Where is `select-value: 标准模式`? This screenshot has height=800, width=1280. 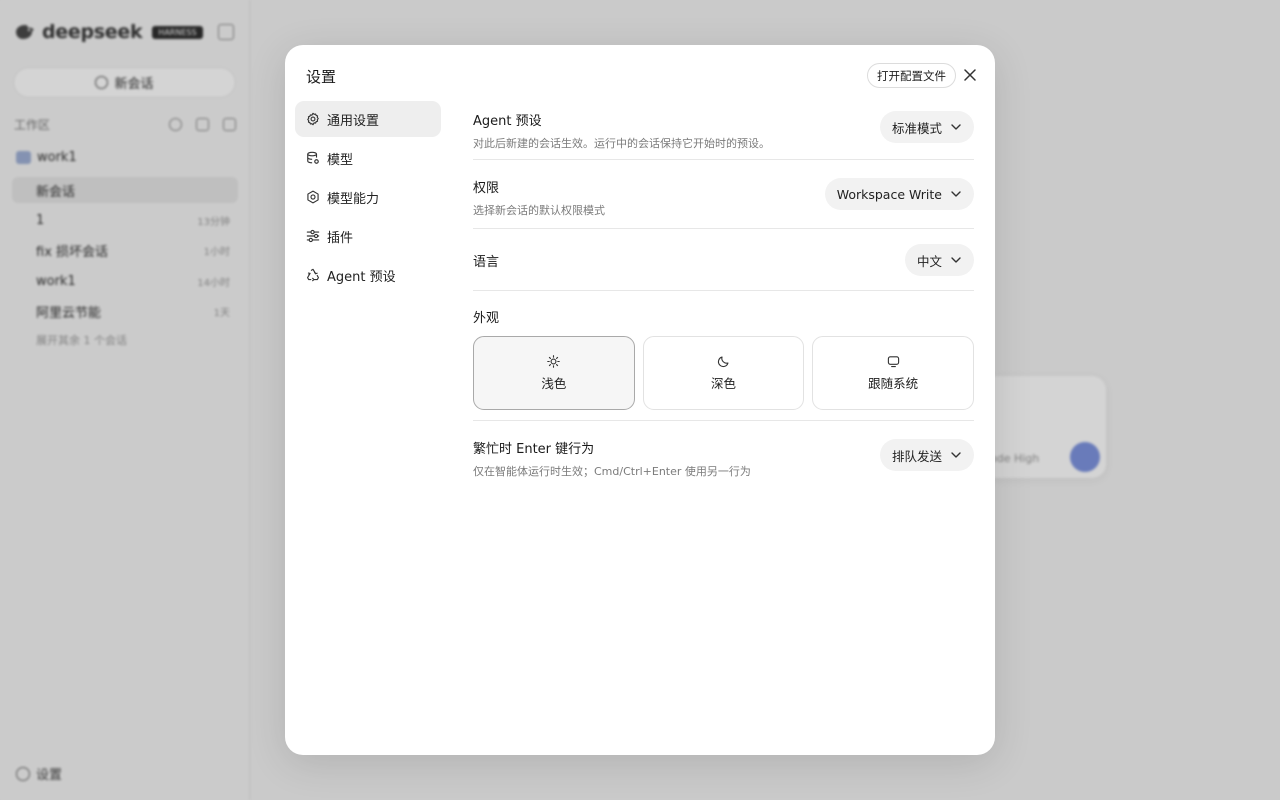
select-value: 标准模式 is located at coordinates (916, 128).